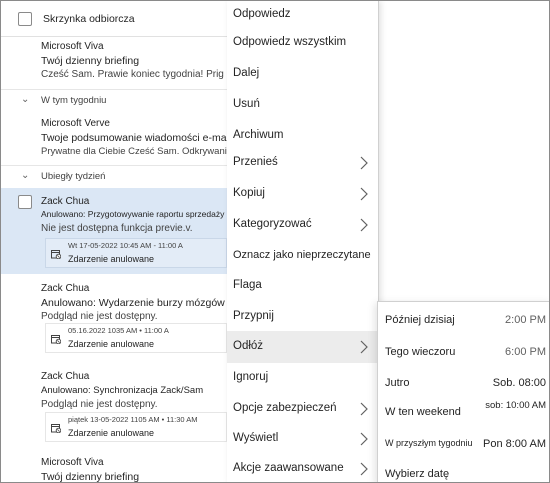  What do you see at coordinates (303, 287) in the screenshot?
I see `menu-item-flag: Flaga` at bounding box center [303, 287].